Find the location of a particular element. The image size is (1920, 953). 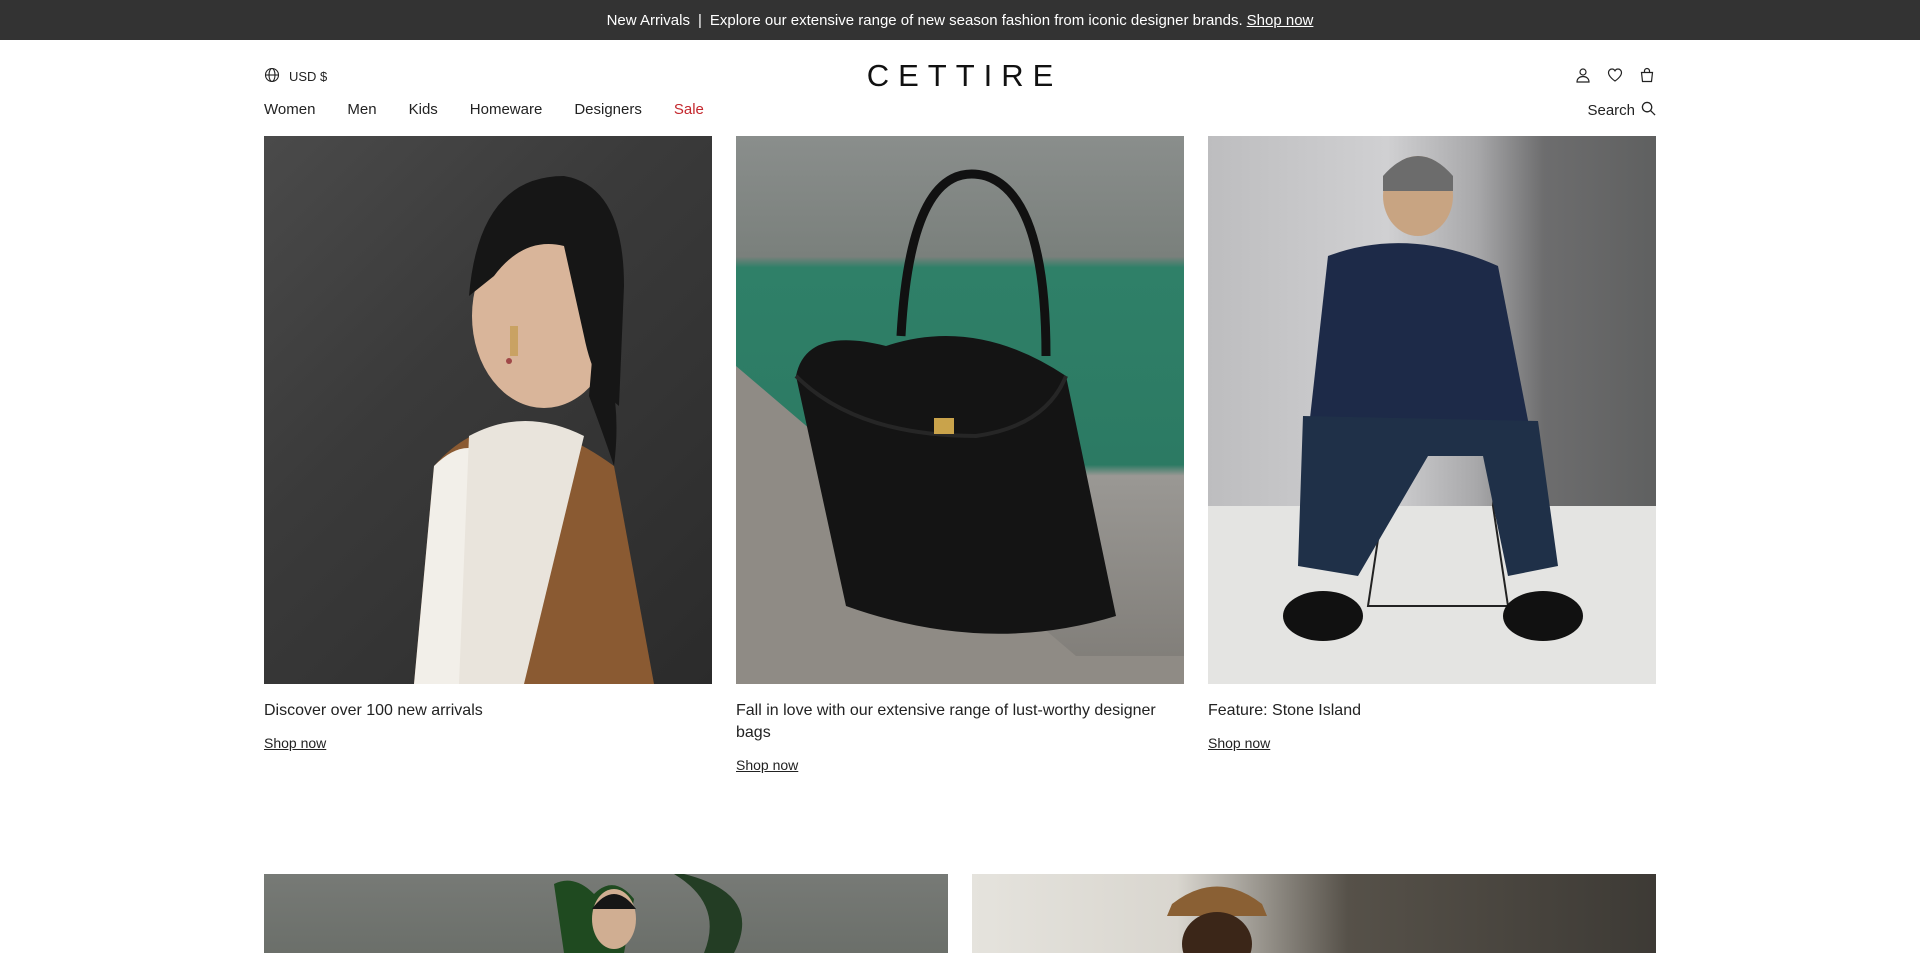

promo-shop-now-link: Shop now is located at coordinates (1280, 20).